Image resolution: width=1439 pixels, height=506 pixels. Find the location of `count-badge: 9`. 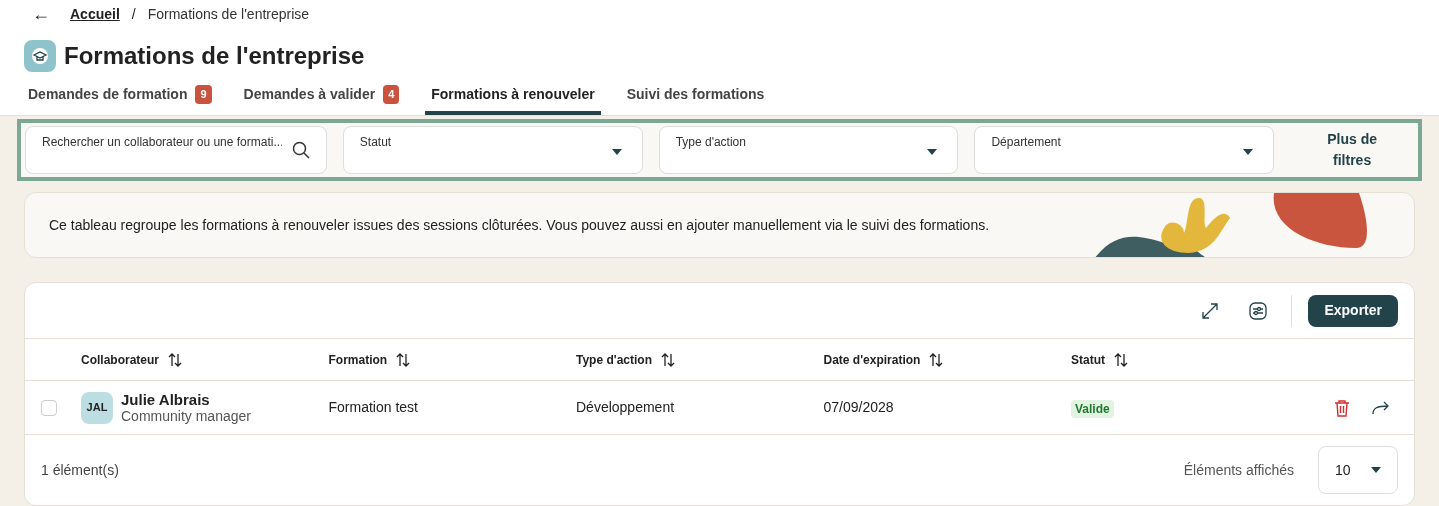

count-badge: 9 is located at coordinates (203, 94).